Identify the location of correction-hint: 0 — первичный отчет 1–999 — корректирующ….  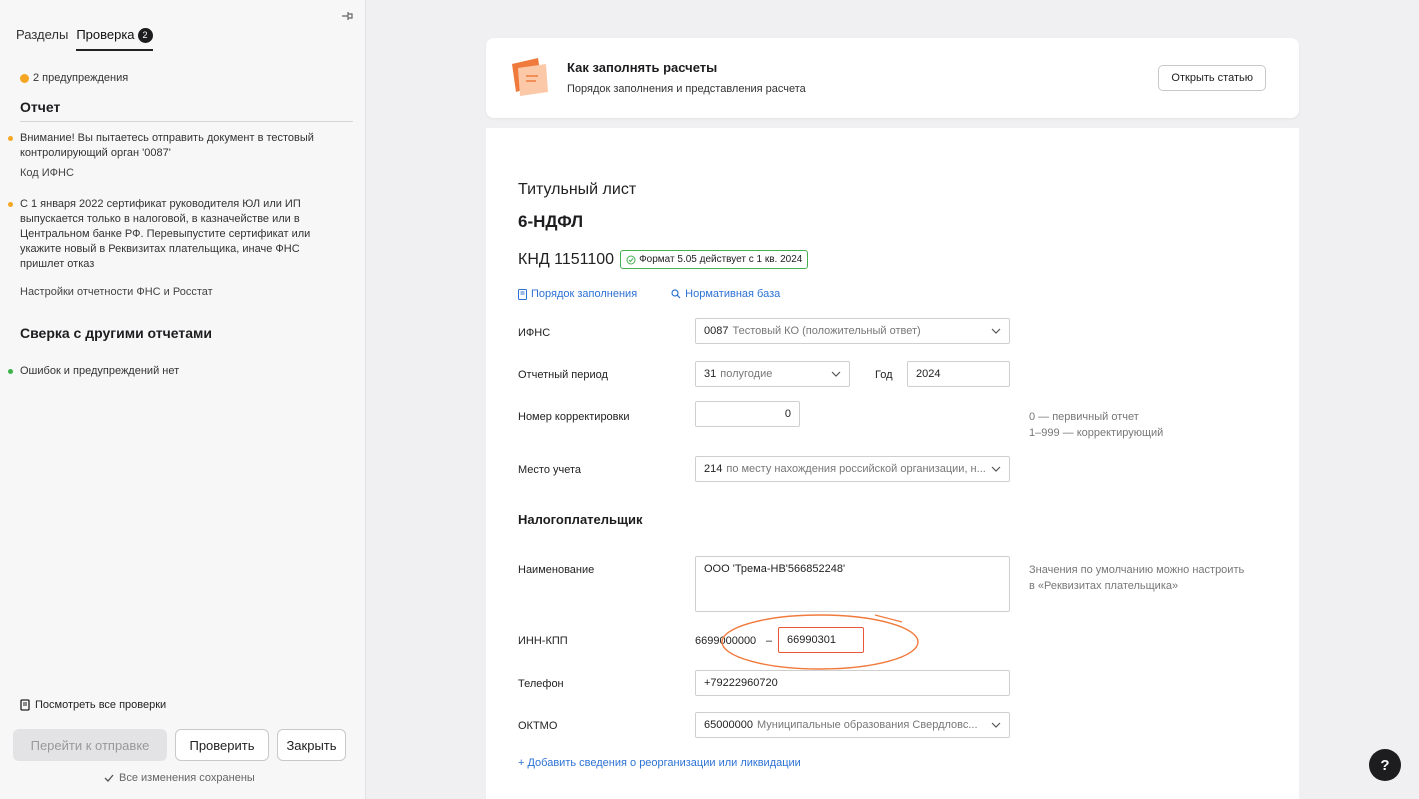
(1096, 425).